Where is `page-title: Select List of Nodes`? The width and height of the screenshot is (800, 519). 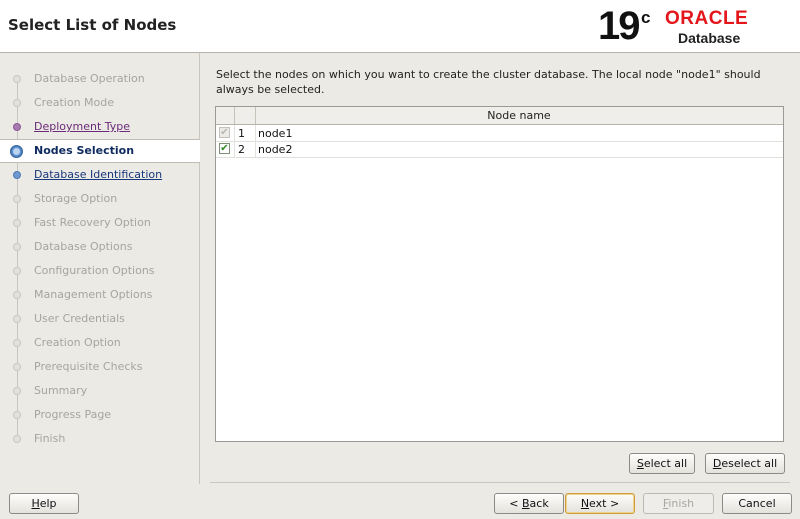 page-title: Select List of Nodes is located at coordinates (92, 25).